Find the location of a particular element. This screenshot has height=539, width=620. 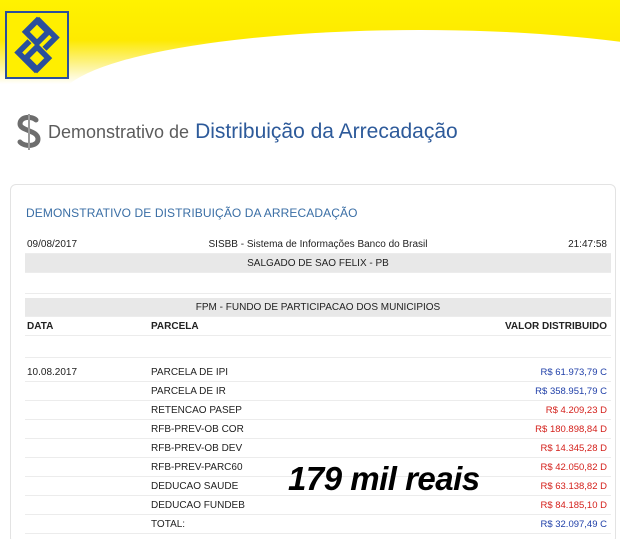

parcela-label: RETENCAO PASEP is located at coordinates (196, 410).